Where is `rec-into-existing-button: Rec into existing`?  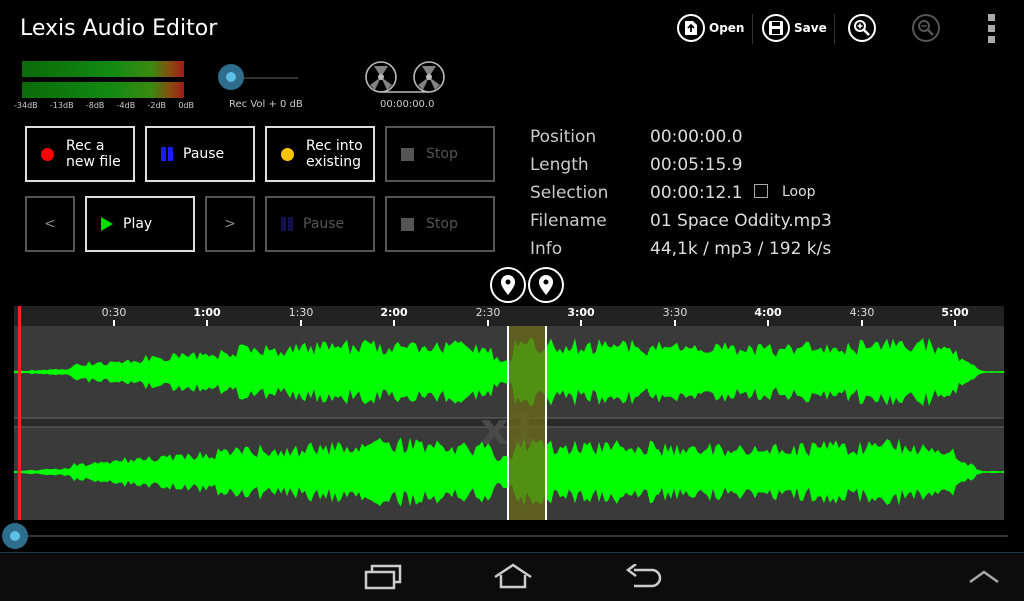
rec-into-existing-button: Rec into existing is located at coordinates (320, 154).